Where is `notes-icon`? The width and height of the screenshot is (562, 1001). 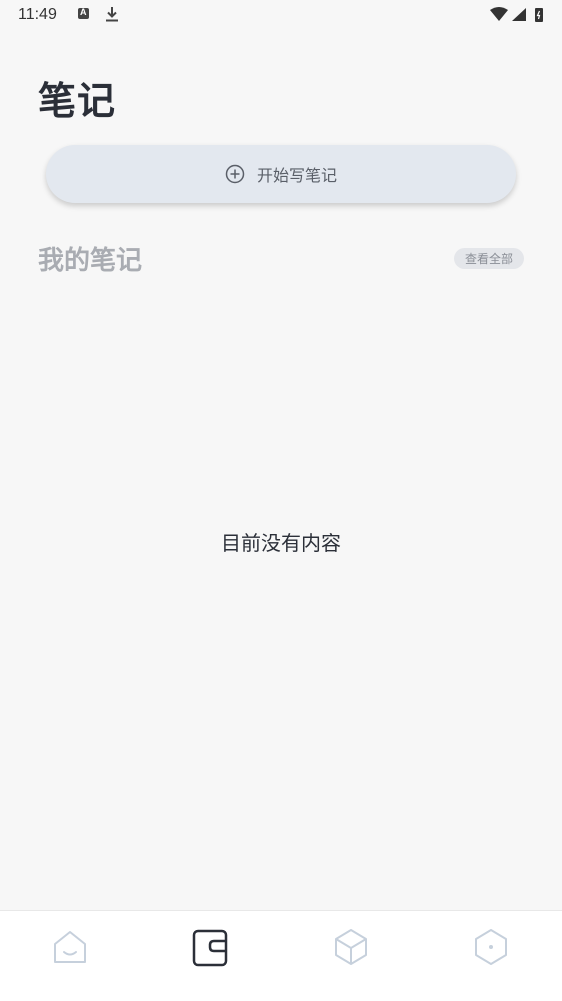
notes-icon is located at coordinates (210, 948).